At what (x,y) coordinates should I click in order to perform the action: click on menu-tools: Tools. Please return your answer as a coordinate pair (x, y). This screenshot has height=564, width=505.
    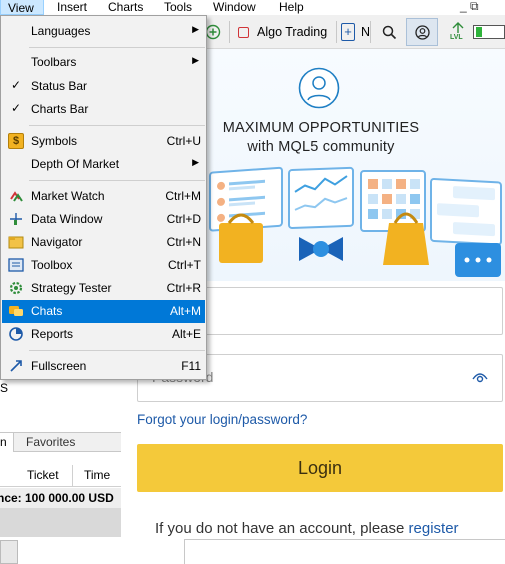
    Looking at the image, I should click on (178, 7).